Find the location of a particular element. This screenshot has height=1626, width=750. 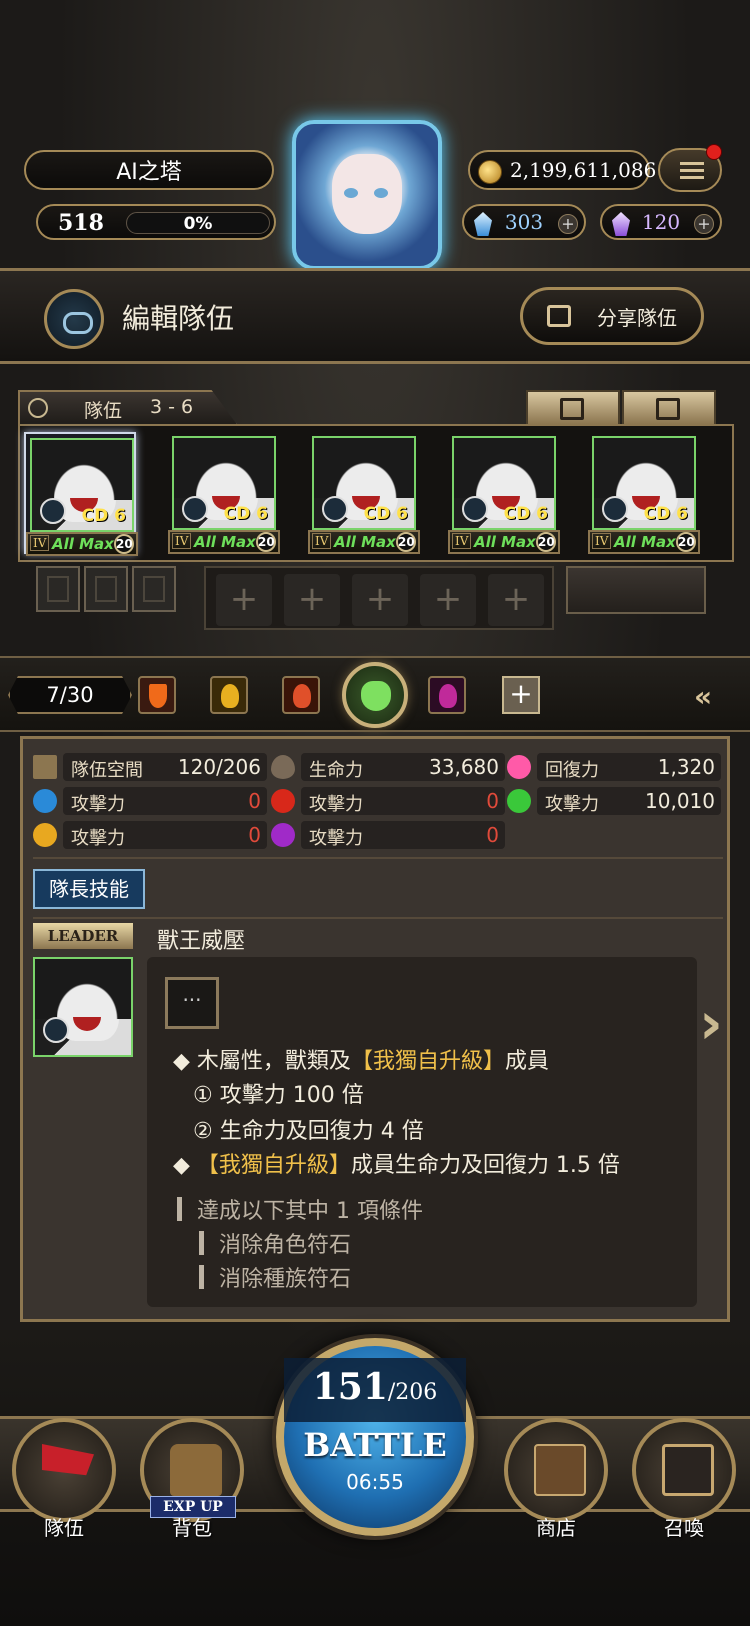

battle-button: 151/206 BATTLE 06:55 is located at coordinates (375, 1437).